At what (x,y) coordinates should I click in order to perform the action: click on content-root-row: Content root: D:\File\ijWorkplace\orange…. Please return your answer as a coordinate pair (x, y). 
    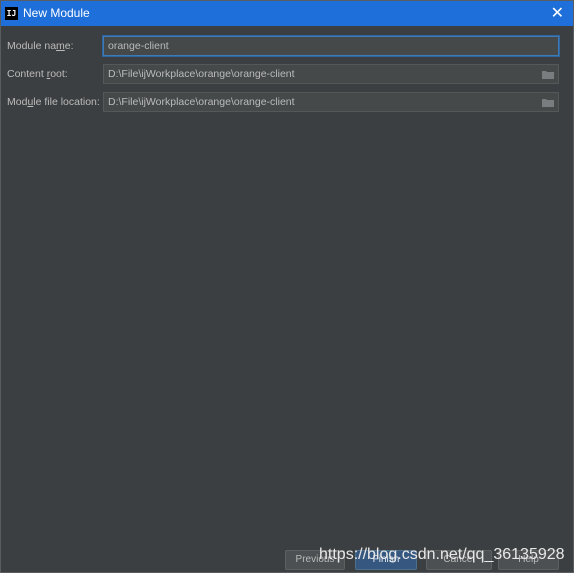
    Looking at the image, I should click on (287, 74).